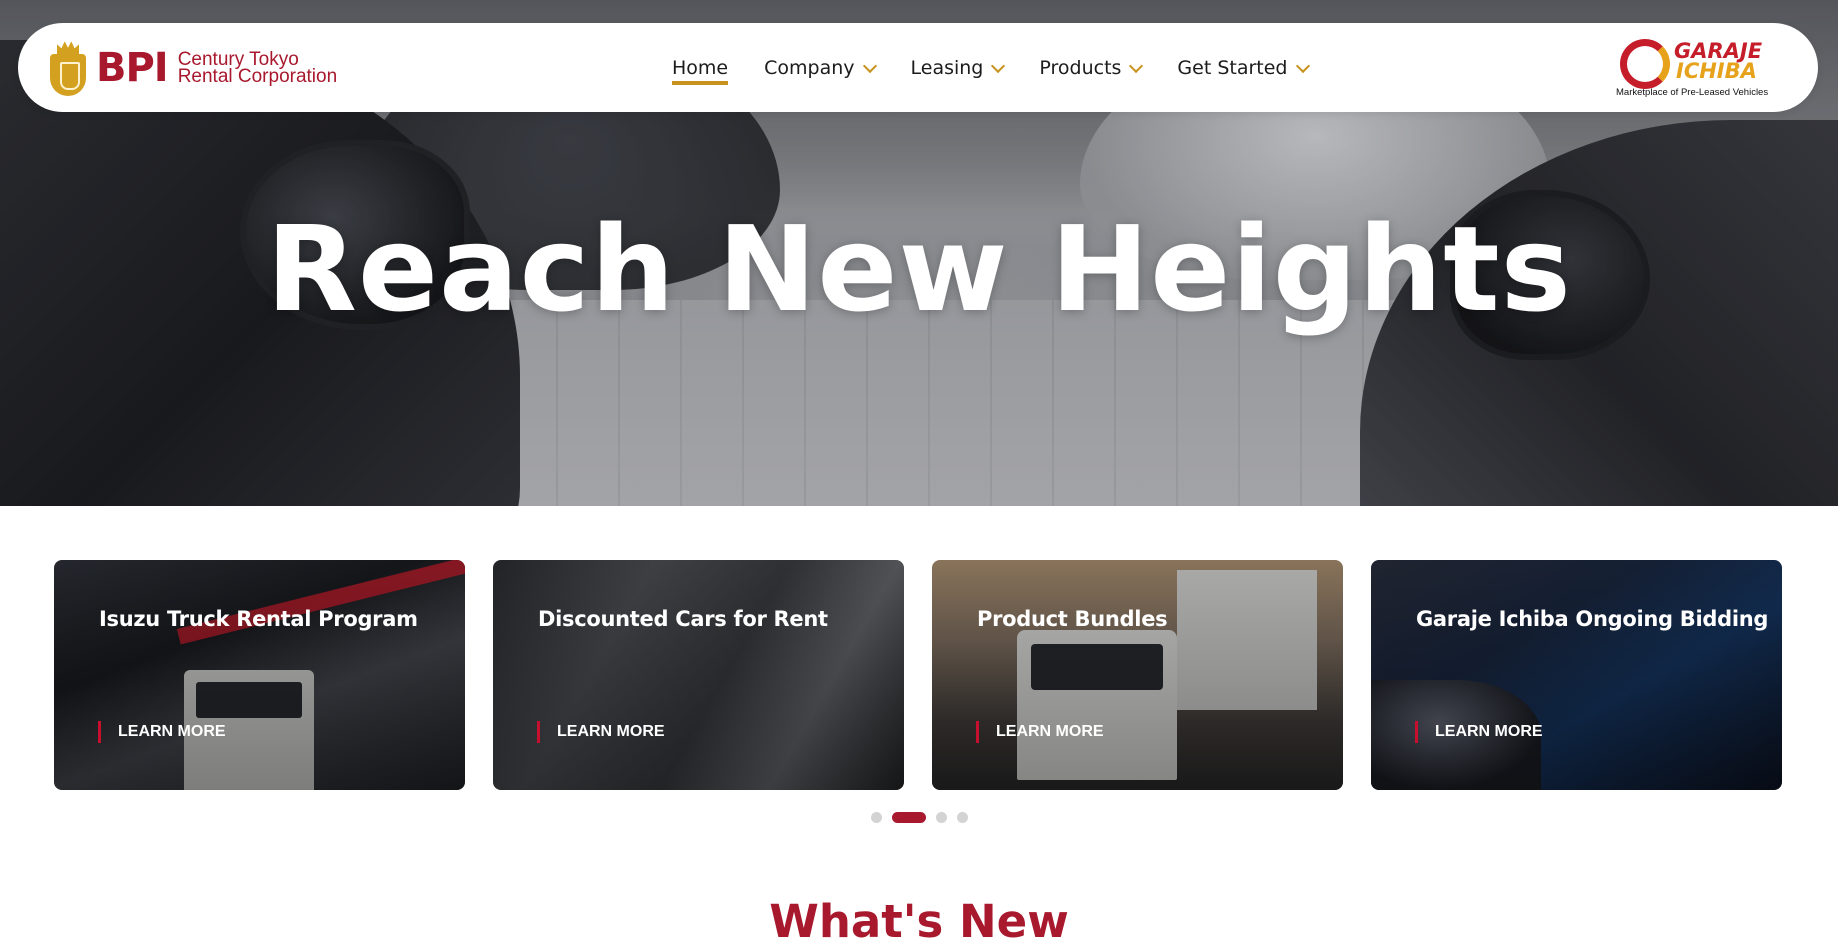  I want to click on promo-card-discounted-cars: Discounted Cars for Rent LEARN MORE, so click(698, 675).